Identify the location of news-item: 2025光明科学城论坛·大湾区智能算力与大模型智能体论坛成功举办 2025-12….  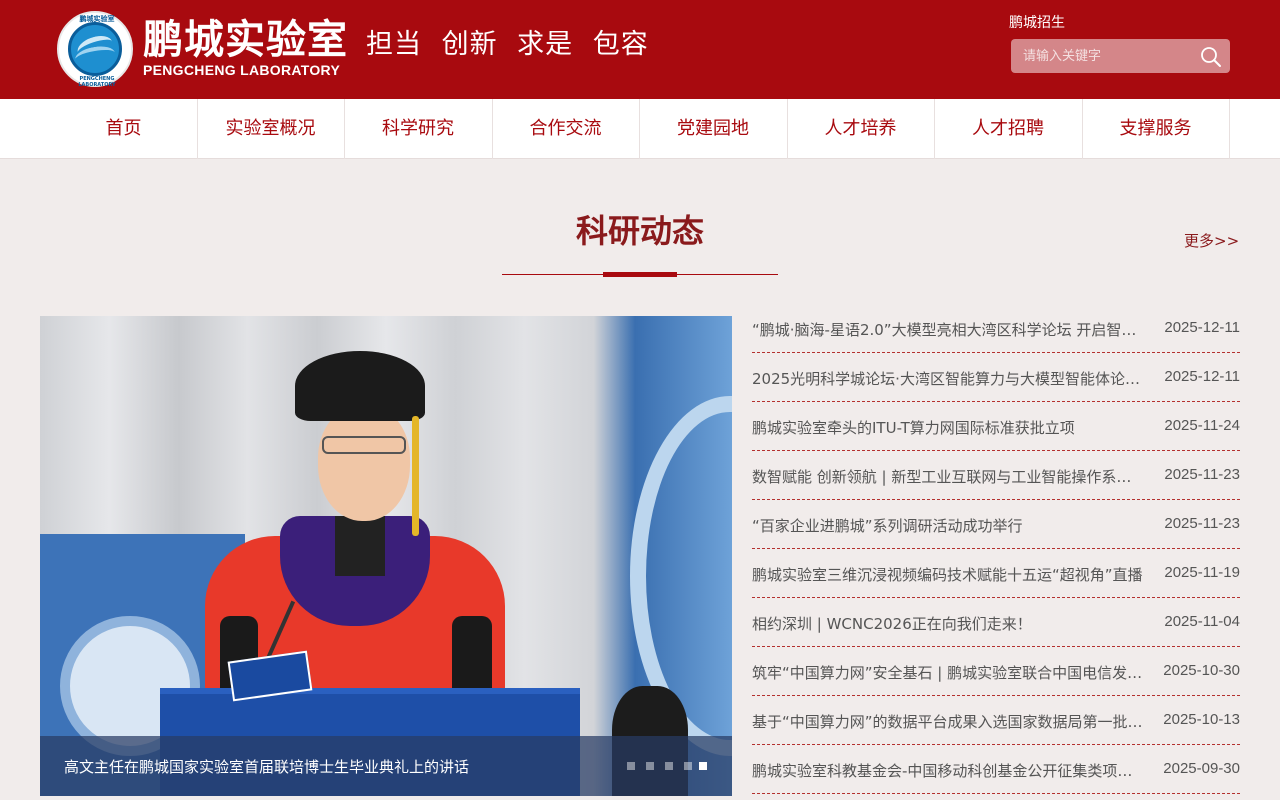
(996, 377).